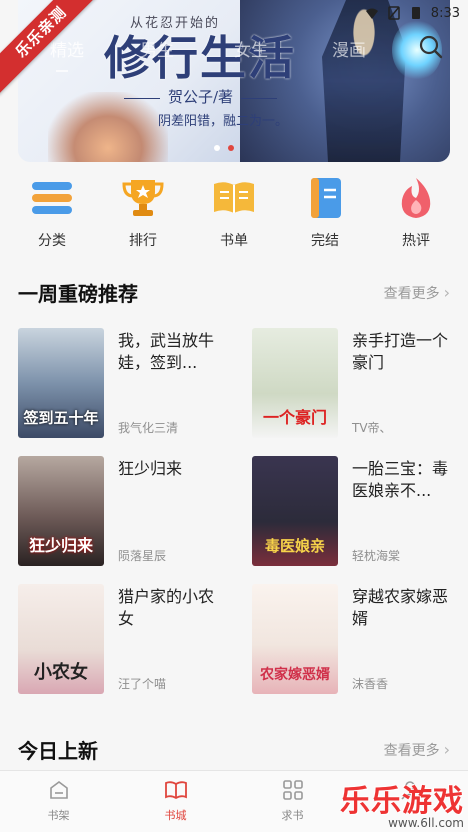  Describe the element at coordinates (157, 48) in the screenshot. I see `tab-male: 男生` at that location.